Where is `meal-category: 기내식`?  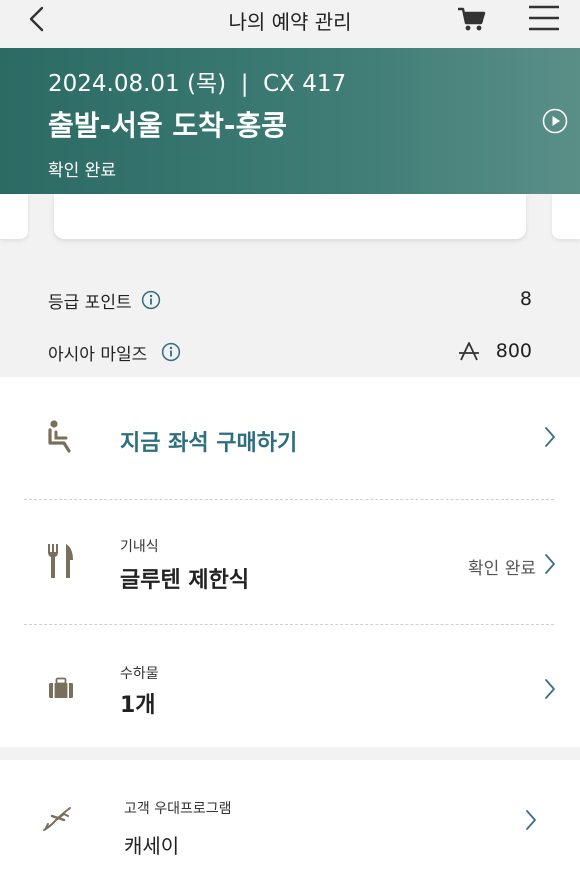
meal-category: 기내식 is located at coordinates (139, 547).